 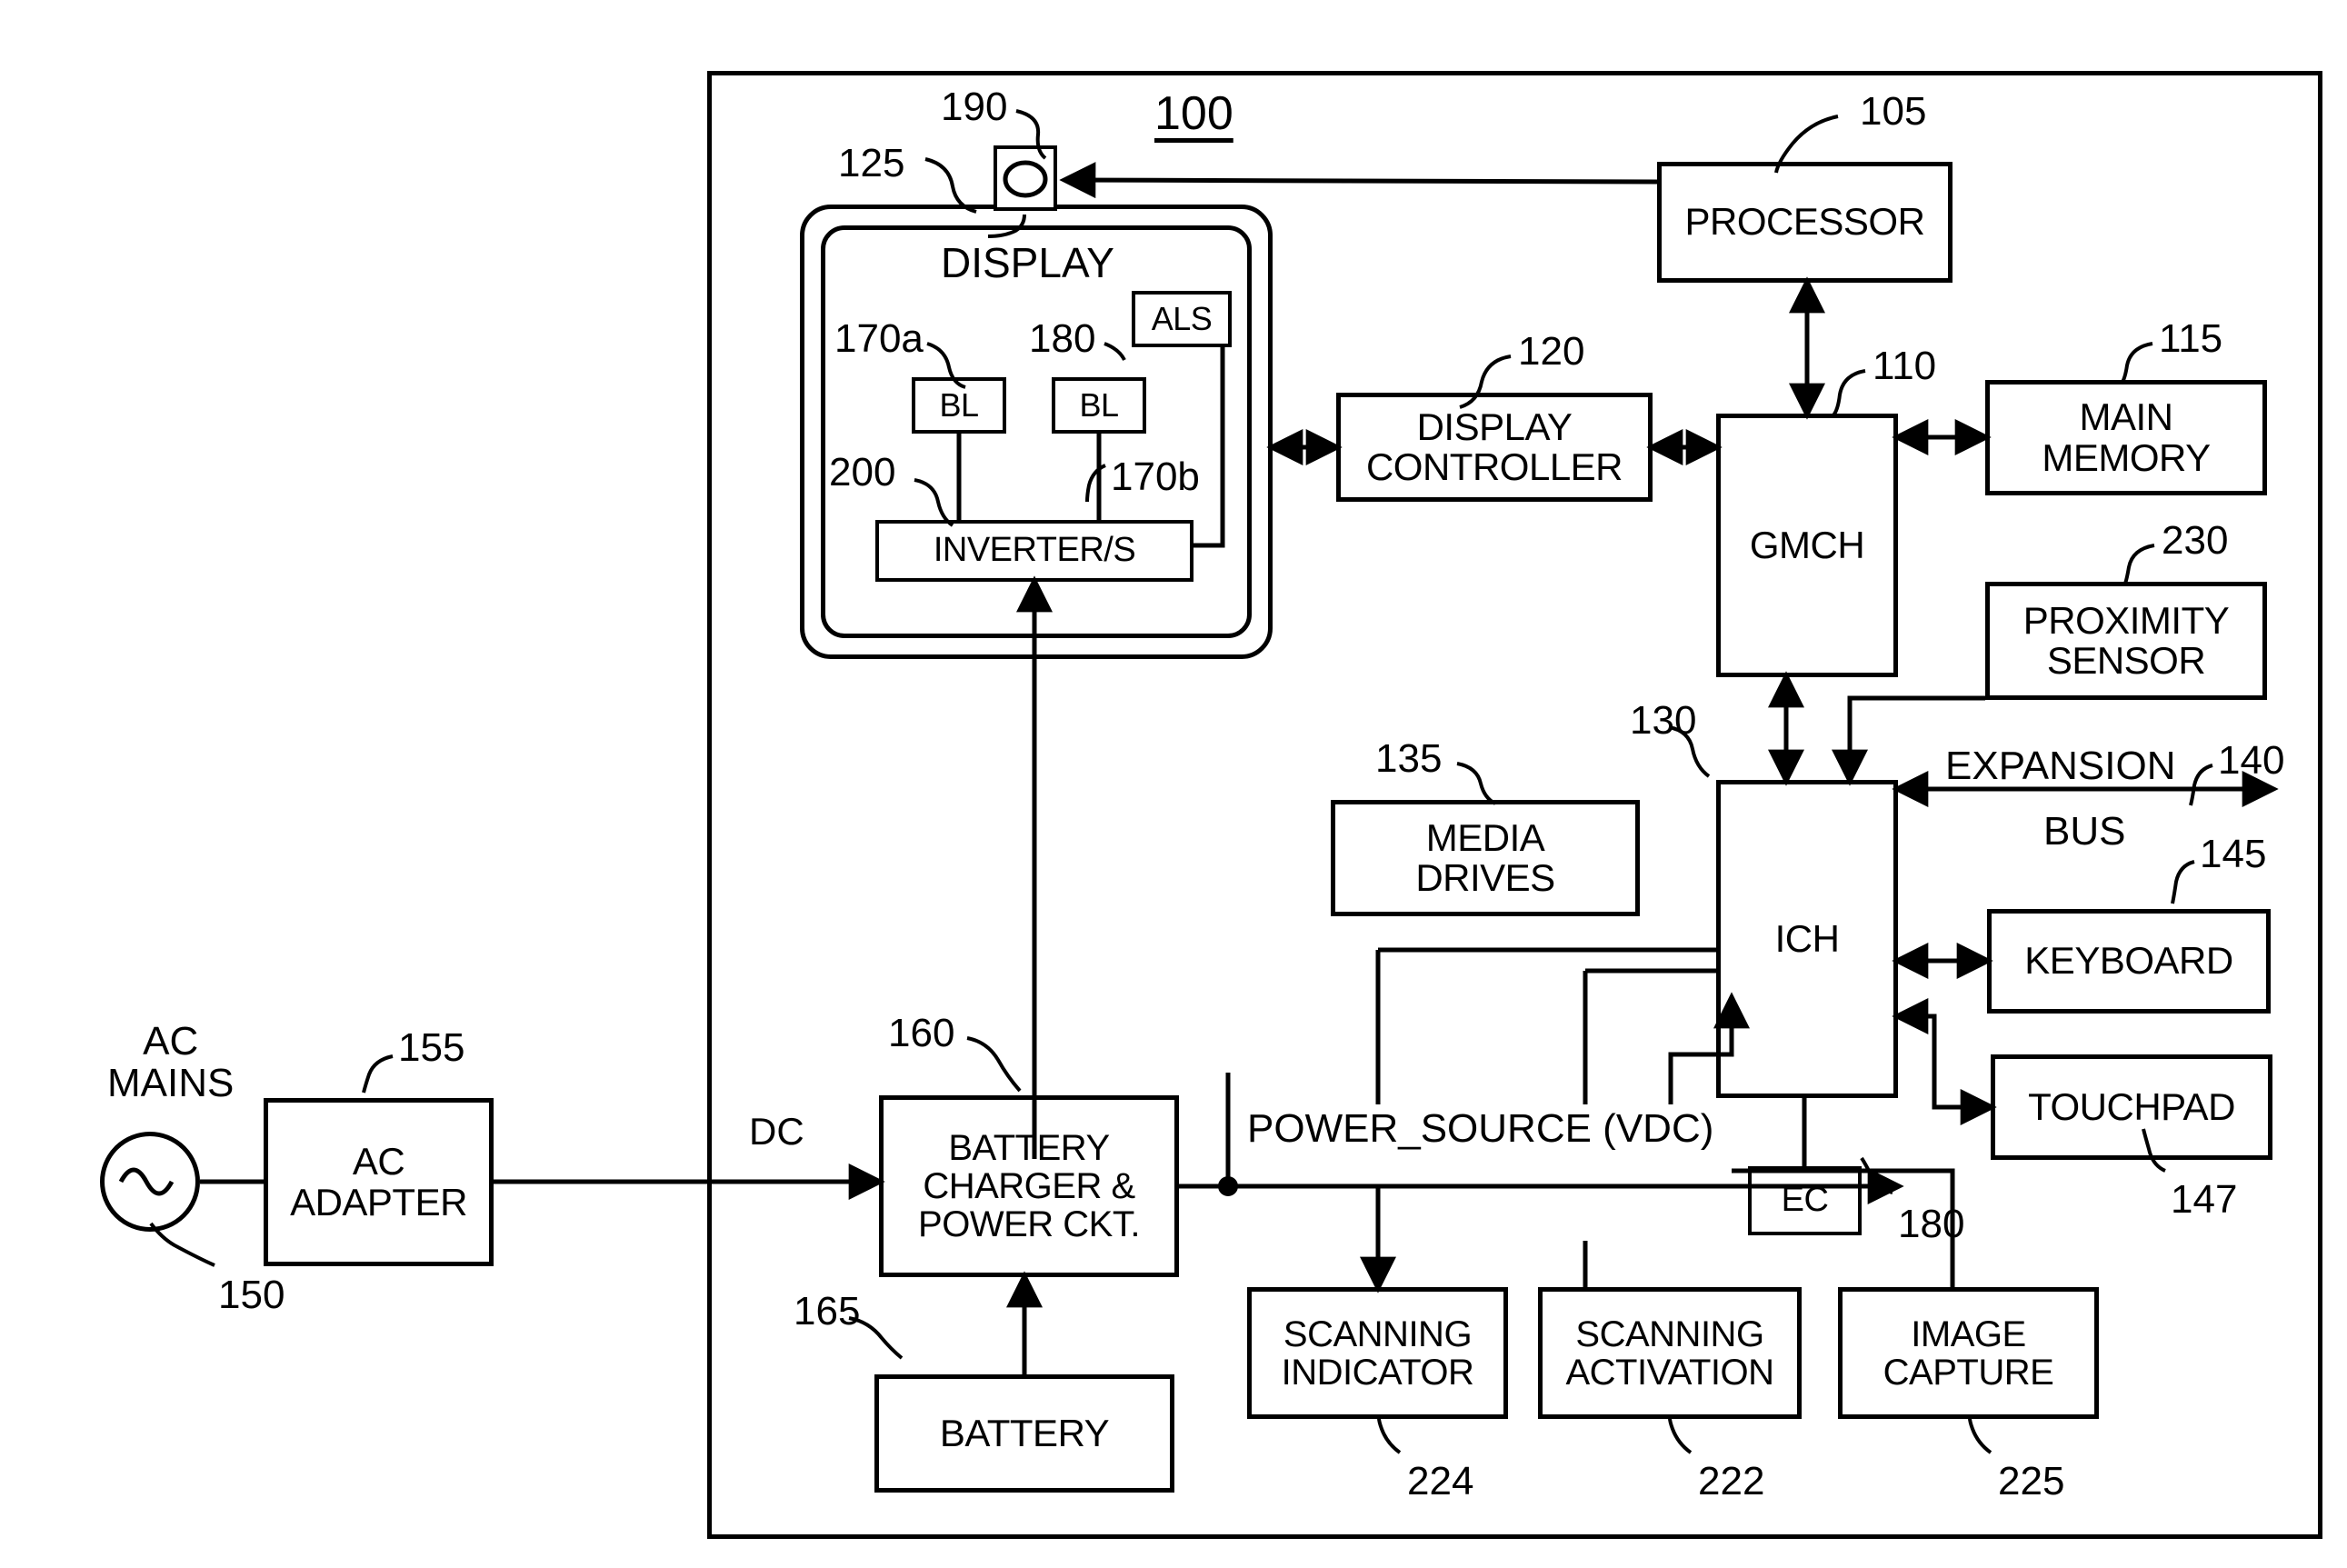 I want to click on scanning-indicator-box: SCANNING INDICATOR, so click(x=1377, y=1353).